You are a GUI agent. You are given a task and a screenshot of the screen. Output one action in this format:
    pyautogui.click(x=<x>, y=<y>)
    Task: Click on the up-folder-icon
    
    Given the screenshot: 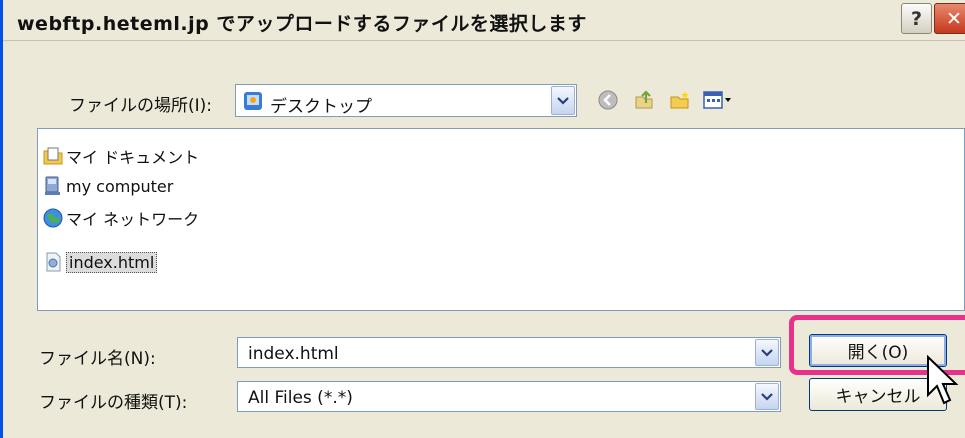 What is the action you would take?
    pyautogui.click(x=644, y=99)
    